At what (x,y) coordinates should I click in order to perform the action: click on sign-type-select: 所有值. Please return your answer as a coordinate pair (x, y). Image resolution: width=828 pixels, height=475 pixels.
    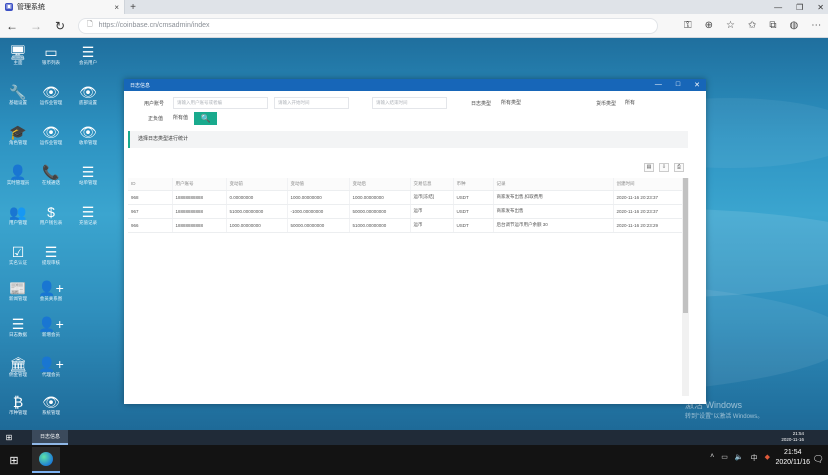
    Looking at the image, I should click on (182, 118).